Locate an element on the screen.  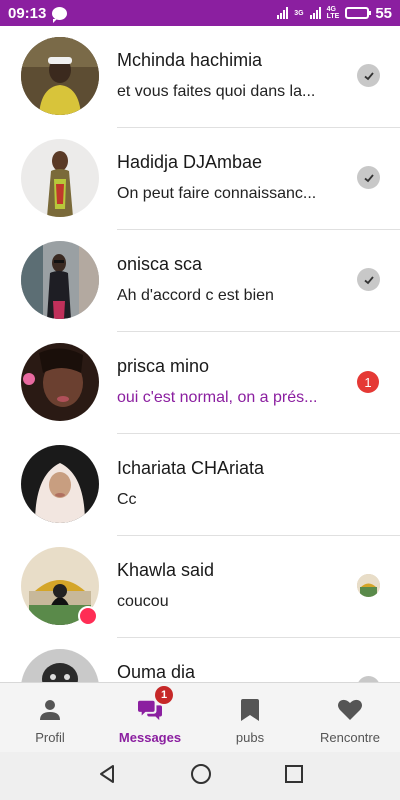
home-icon is located at coordinates (201, 776).